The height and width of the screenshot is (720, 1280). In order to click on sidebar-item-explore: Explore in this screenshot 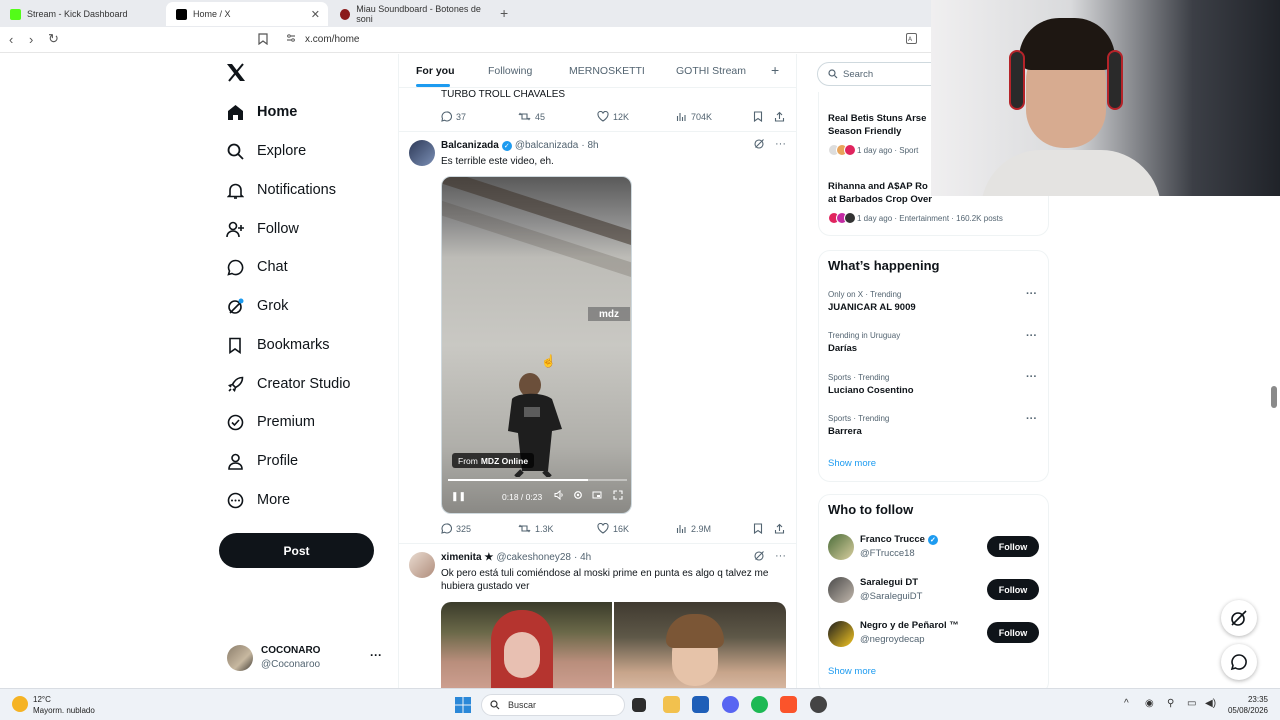, I will do `click(266, 151)`.